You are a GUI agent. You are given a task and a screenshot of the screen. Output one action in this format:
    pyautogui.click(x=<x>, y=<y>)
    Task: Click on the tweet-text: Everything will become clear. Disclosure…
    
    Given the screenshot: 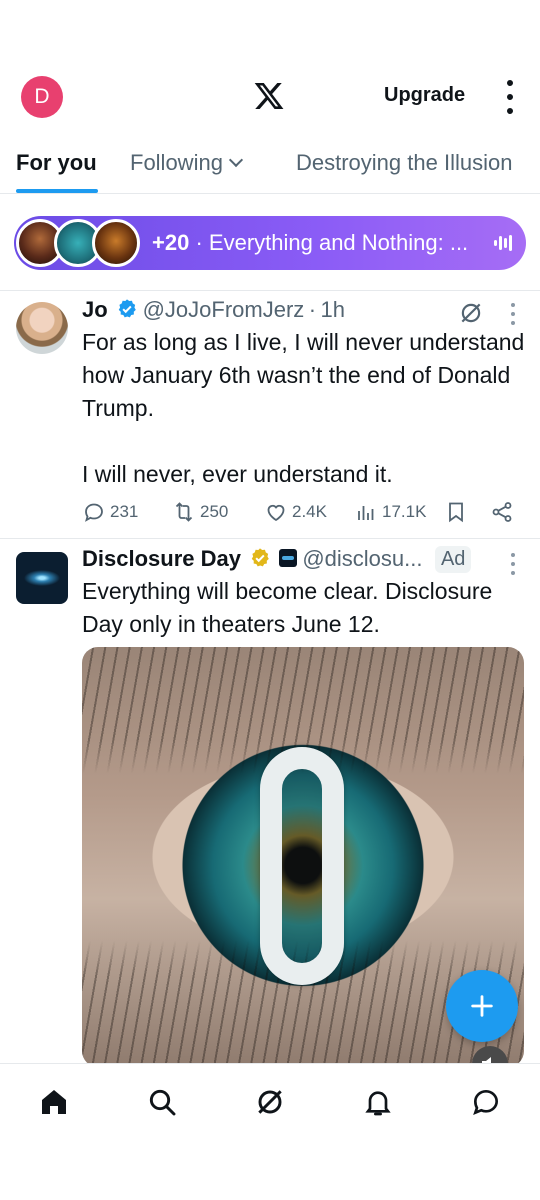 What is the action you would take?
    pyautogui.click(x=287, y=607)
    